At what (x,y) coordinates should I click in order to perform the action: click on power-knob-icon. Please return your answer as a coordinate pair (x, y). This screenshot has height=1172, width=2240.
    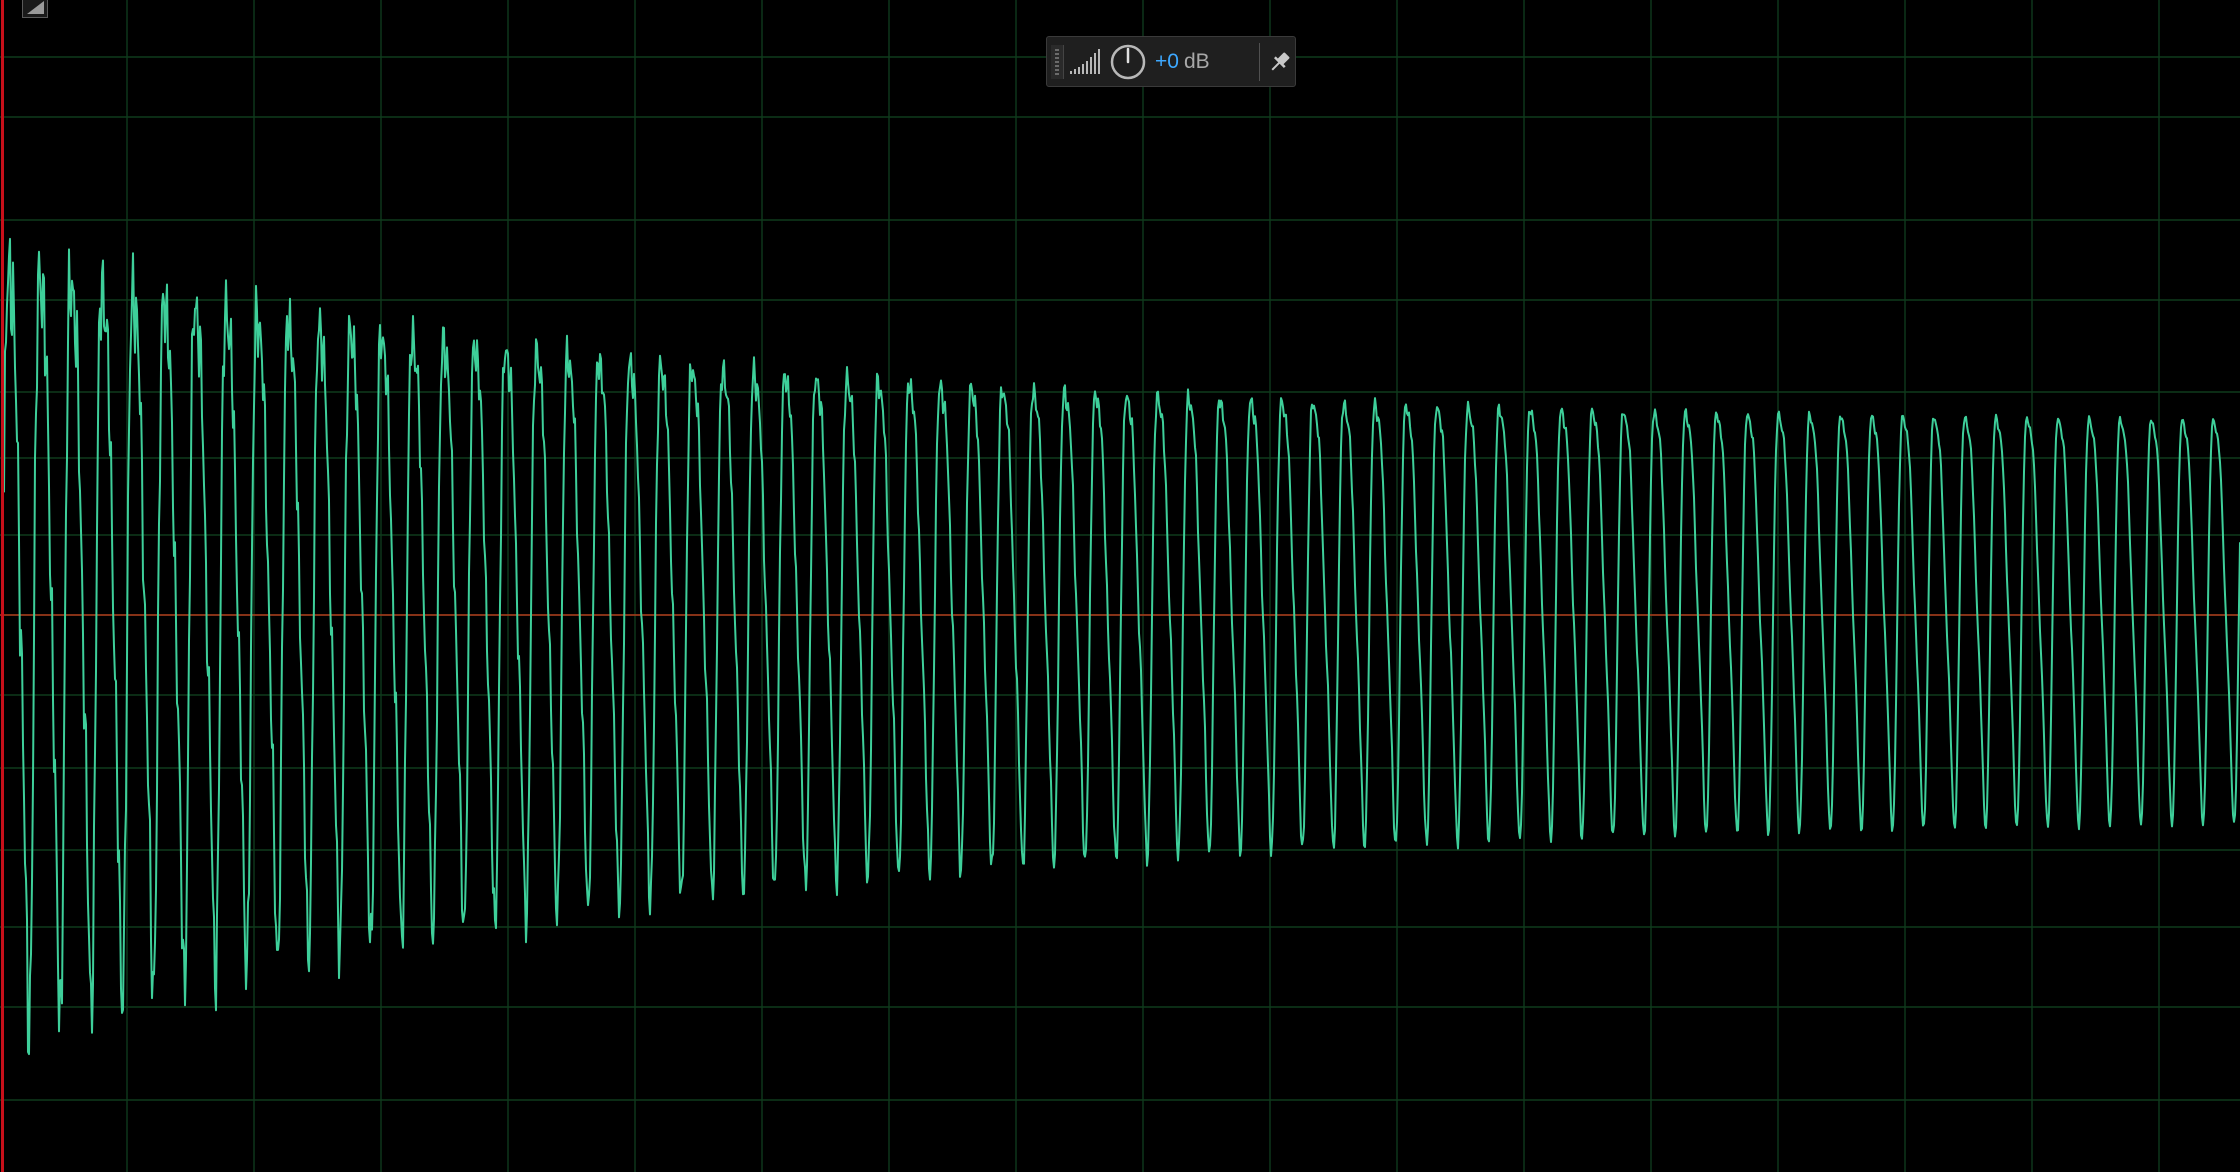
    Looking at the image, I should click on (1128, 62).